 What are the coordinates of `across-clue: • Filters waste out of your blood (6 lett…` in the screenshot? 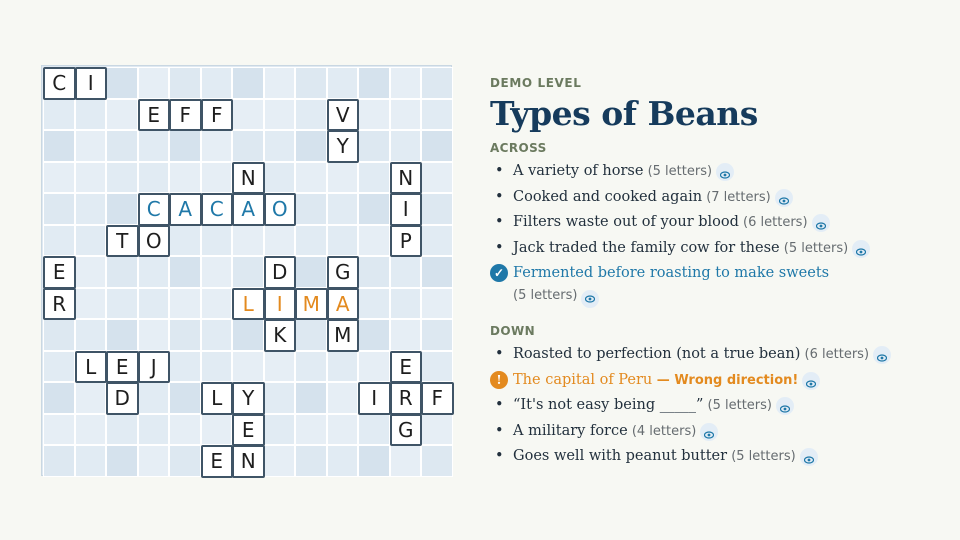 It's located at (715, 223).